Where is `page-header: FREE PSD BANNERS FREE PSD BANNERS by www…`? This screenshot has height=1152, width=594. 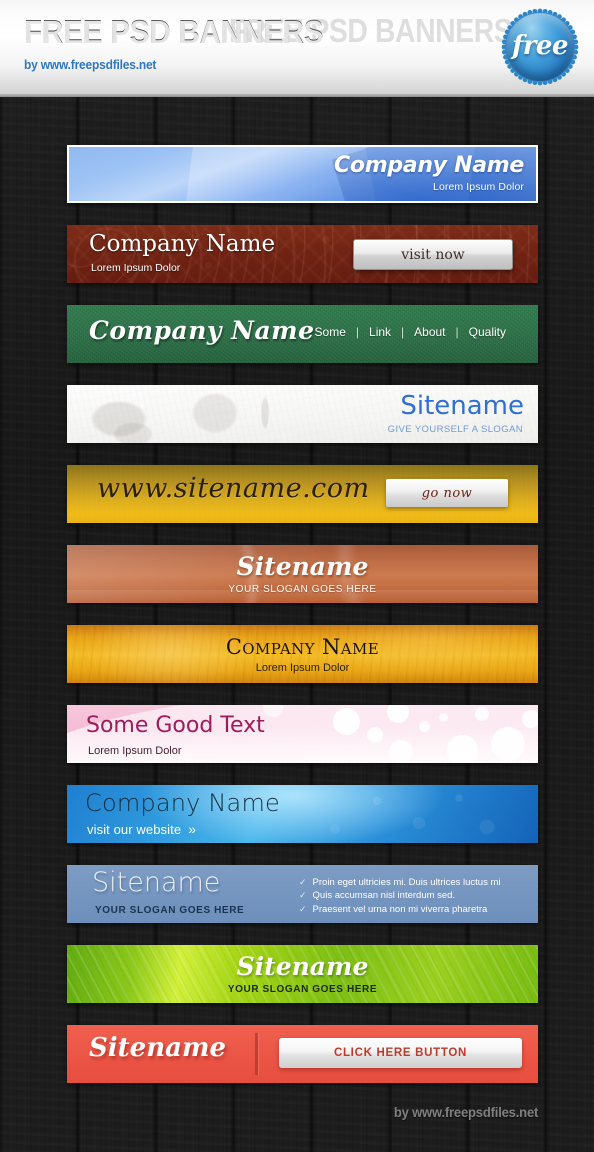 page-header: FREE PSD BANNERS FREE PSD BANNERS by www… is located at coordinates (297, 48).